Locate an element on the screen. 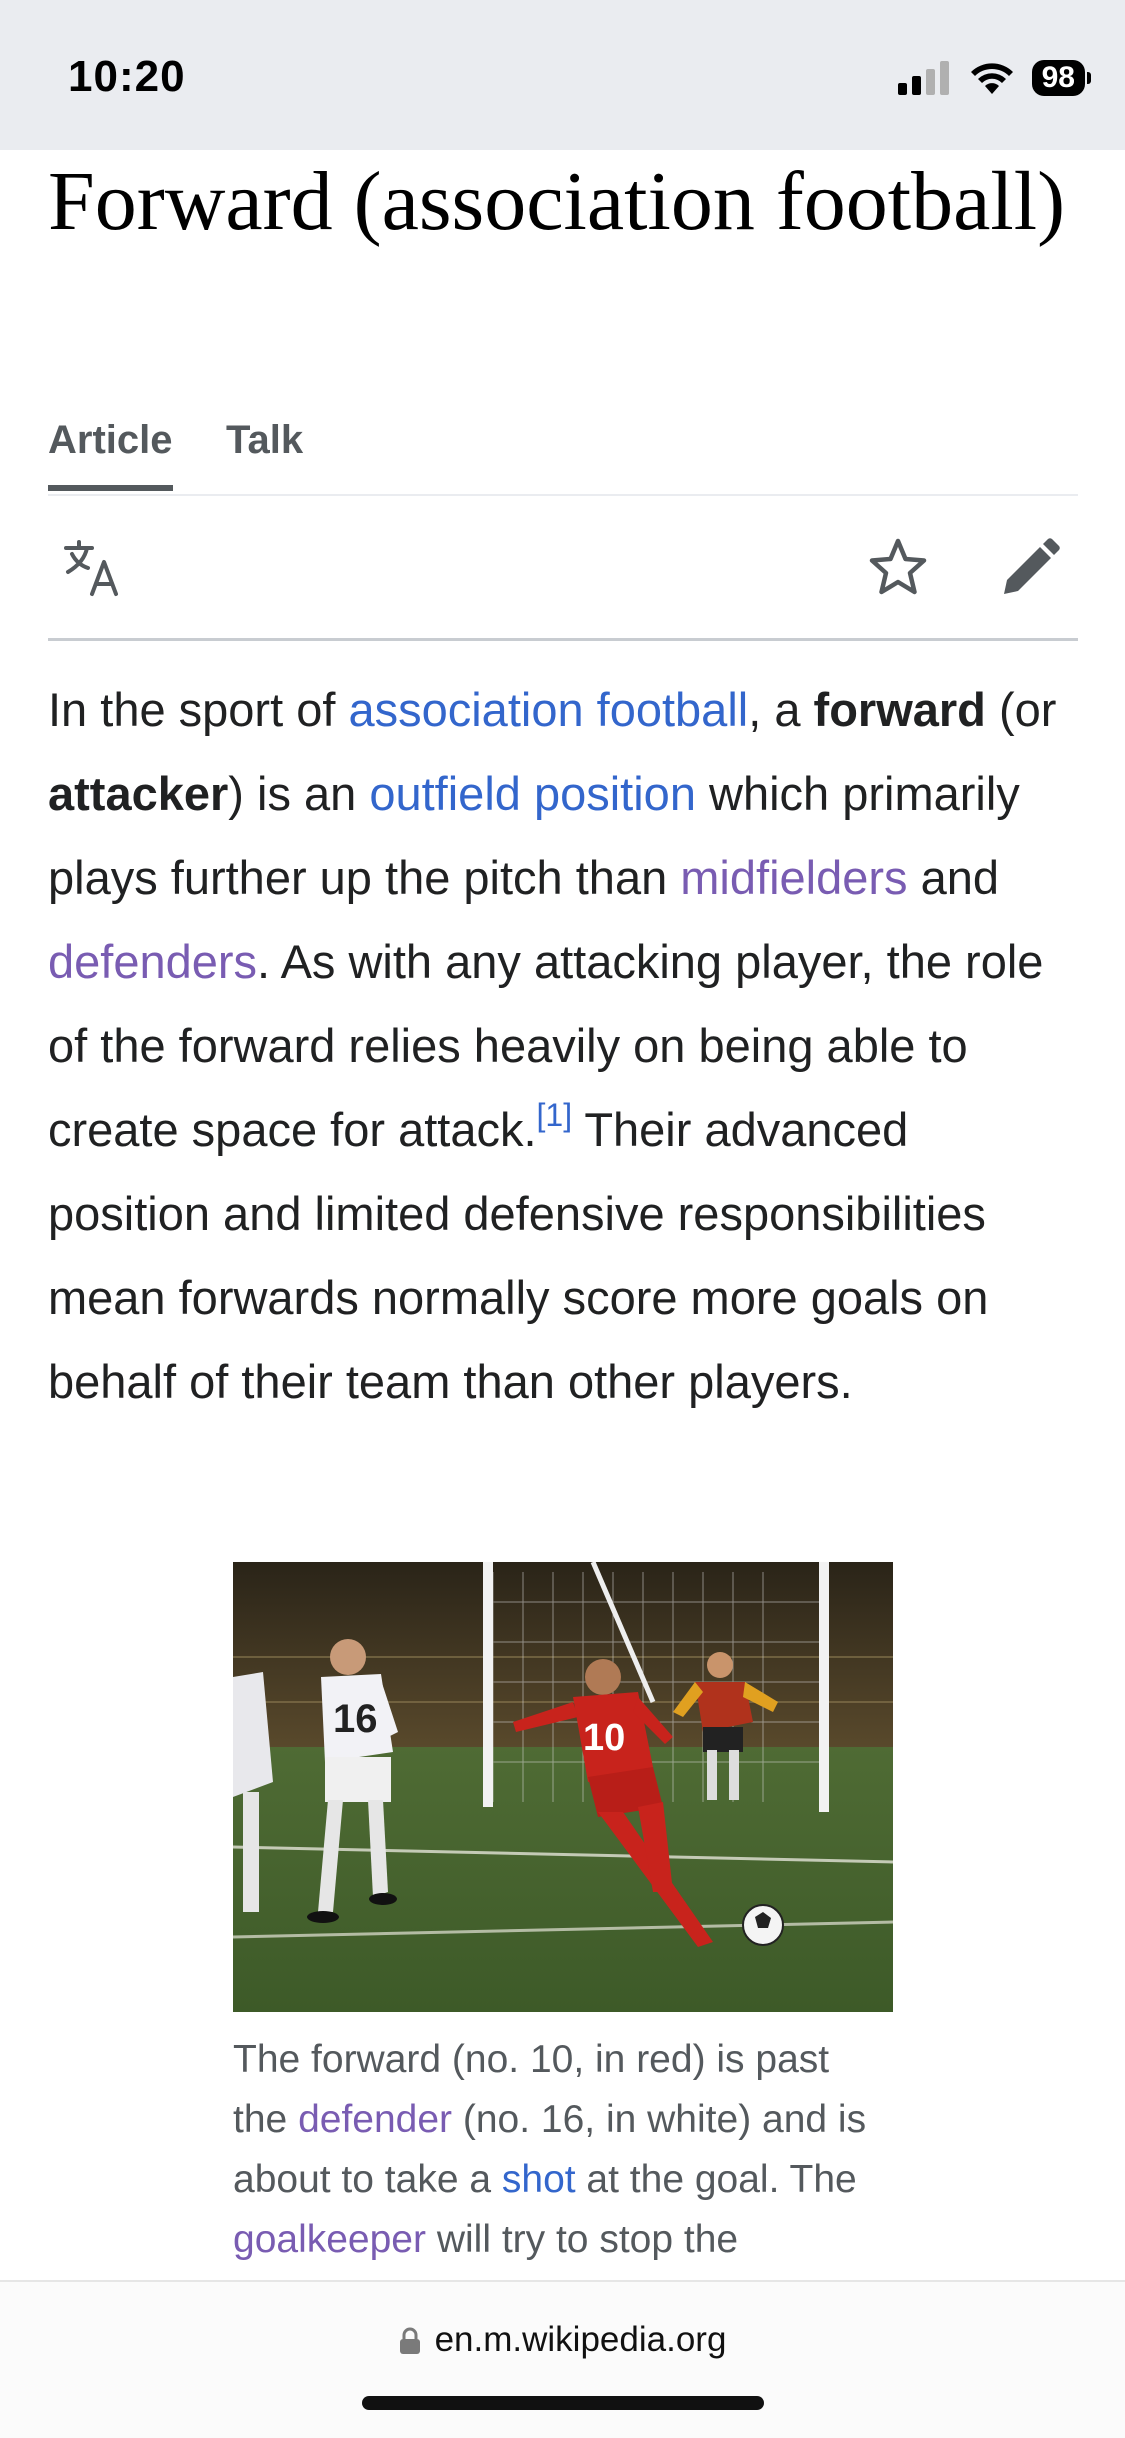 The width and height of the screenshot is (1125, 2438). bold-term-forward: forward is located at coordinates (899, 709).